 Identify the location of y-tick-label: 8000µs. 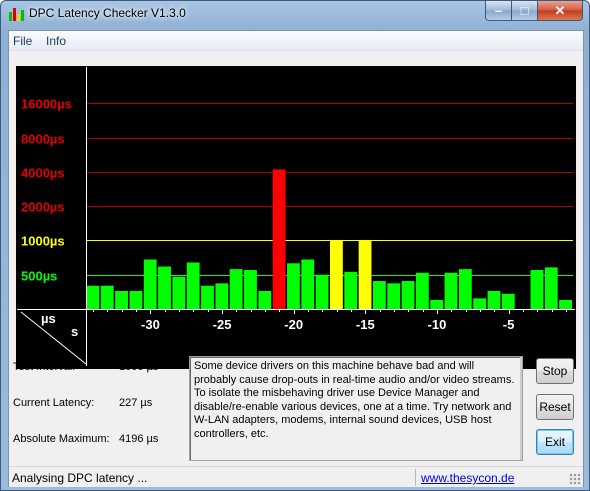
(43, 139).